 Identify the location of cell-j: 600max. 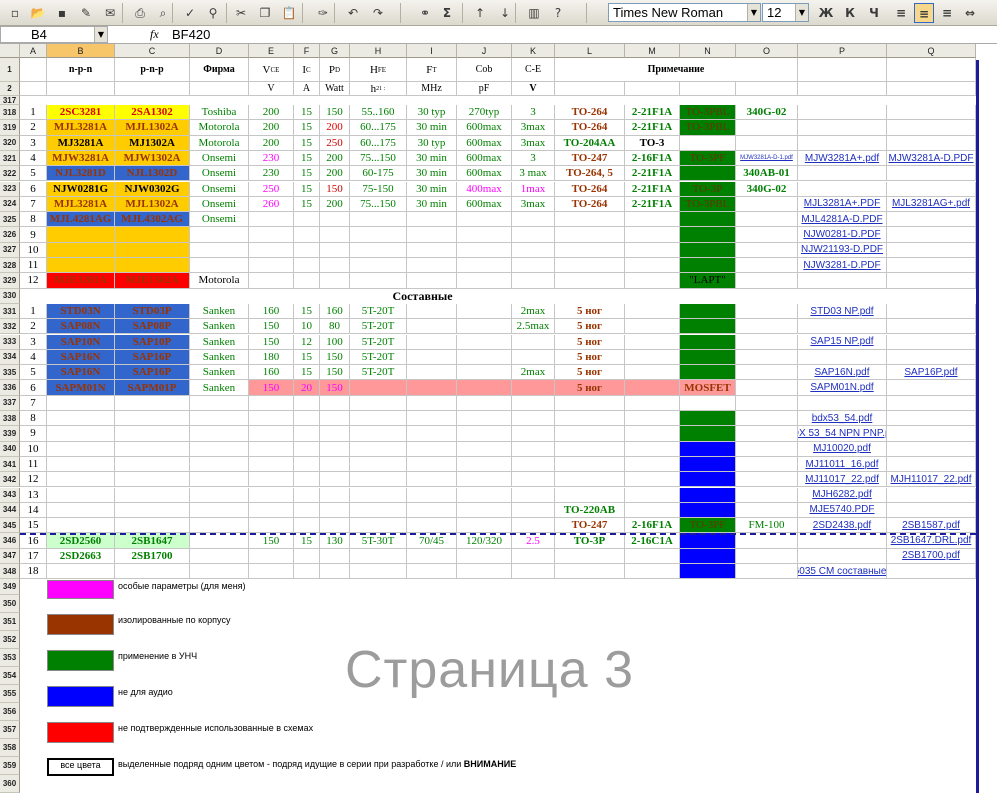
(484, 174).